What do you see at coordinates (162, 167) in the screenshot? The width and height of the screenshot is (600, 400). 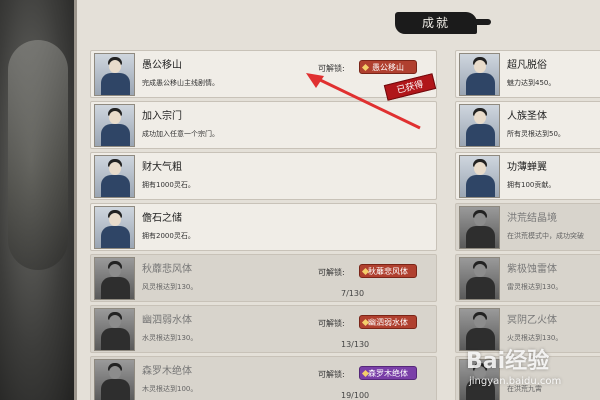 I see `achievement-name: 财大气粗` at bounding box center [162, 167].